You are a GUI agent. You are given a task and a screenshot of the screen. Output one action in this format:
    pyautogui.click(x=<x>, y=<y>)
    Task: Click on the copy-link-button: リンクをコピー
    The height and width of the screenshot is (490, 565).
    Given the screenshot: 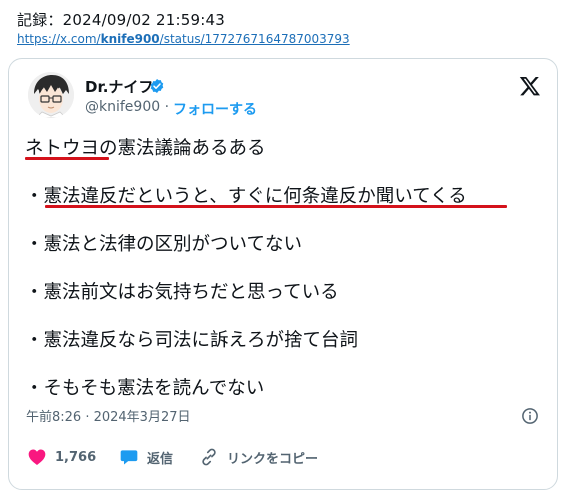 What is the action you would take?
    pyautogui.click(x=258, y=457)
    